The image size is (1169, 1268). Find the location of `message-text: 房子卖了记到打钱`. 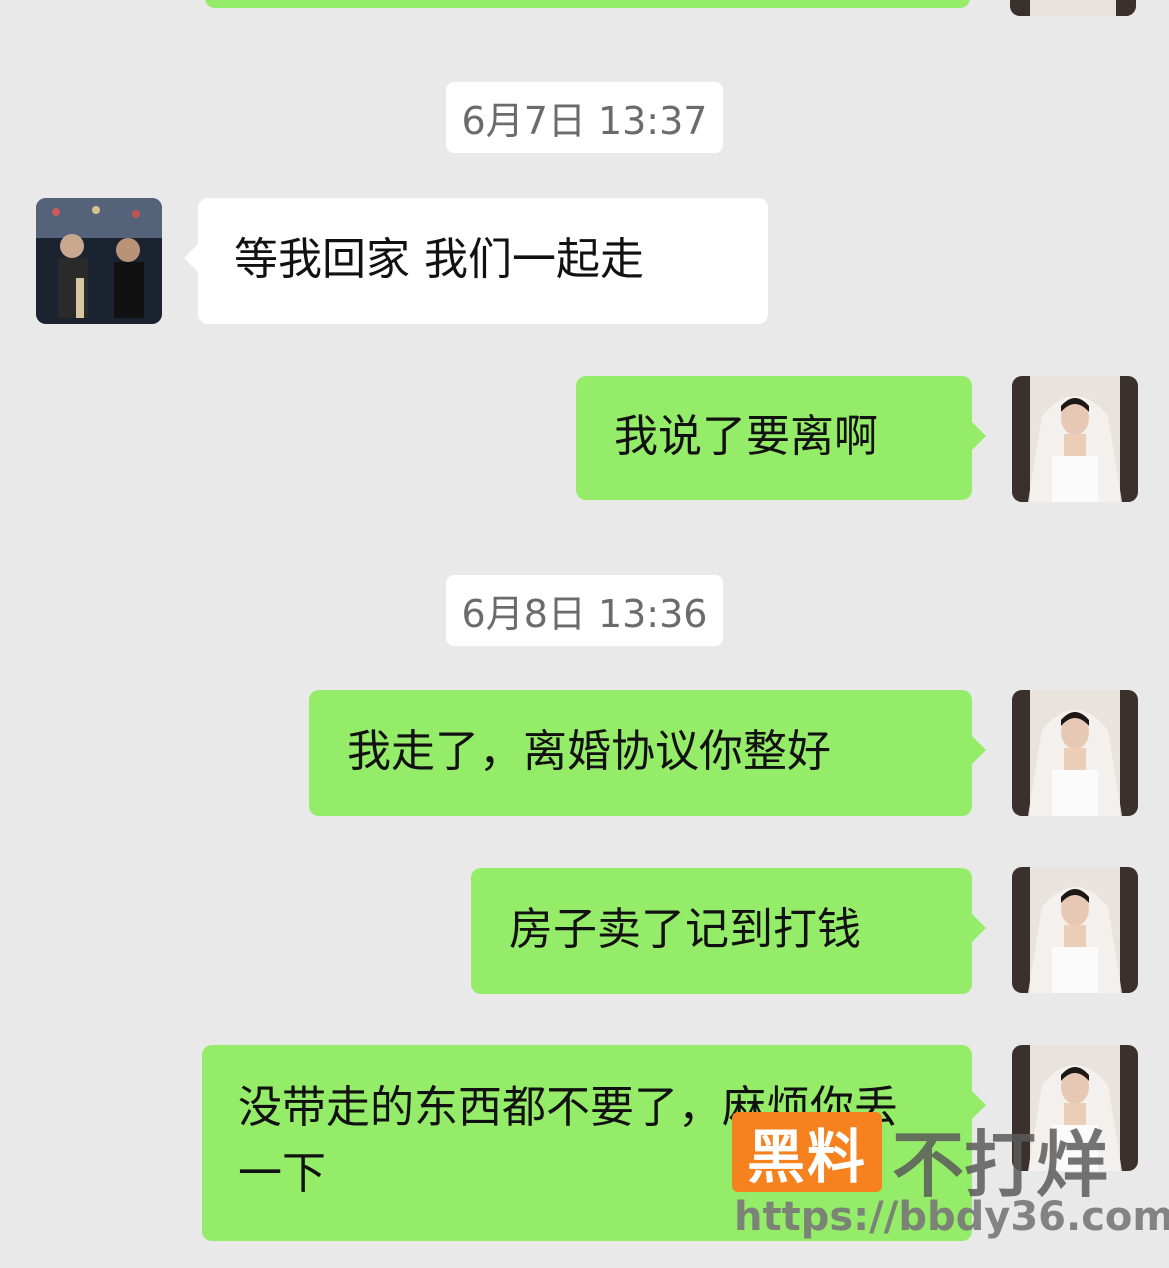

message-text: 房子卖了记到打钱 is located at coordinates (685, 929).